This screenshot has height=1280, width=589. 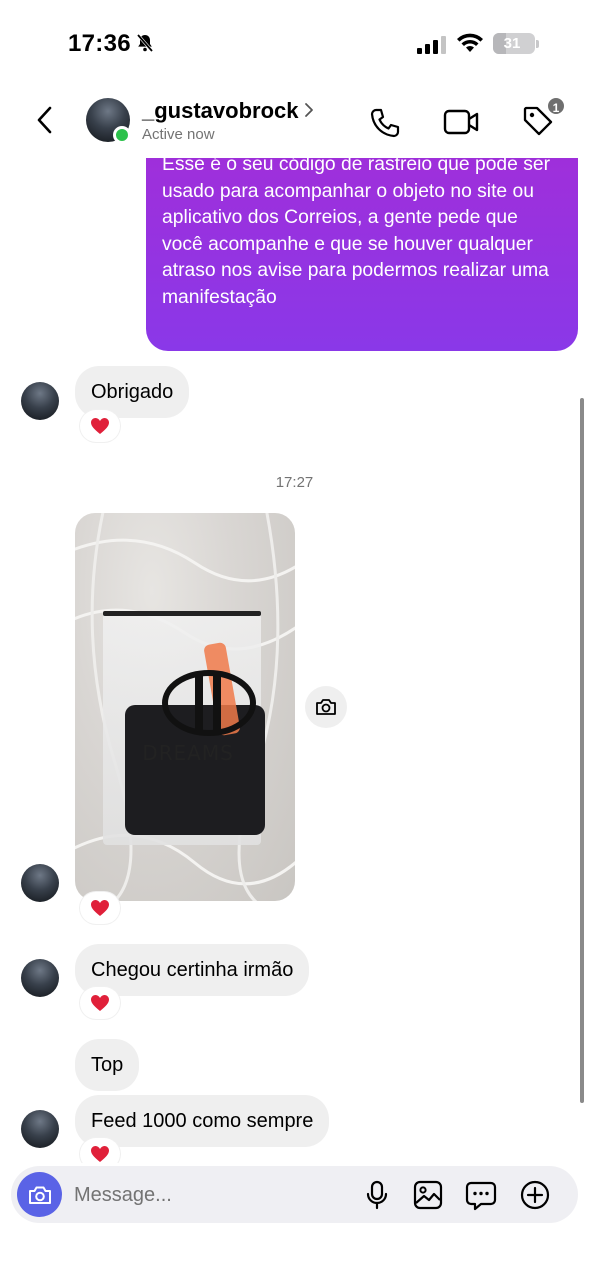 I want to click on incoming-message: Feed 1000 como sempre, so click(x=202, y=1121).